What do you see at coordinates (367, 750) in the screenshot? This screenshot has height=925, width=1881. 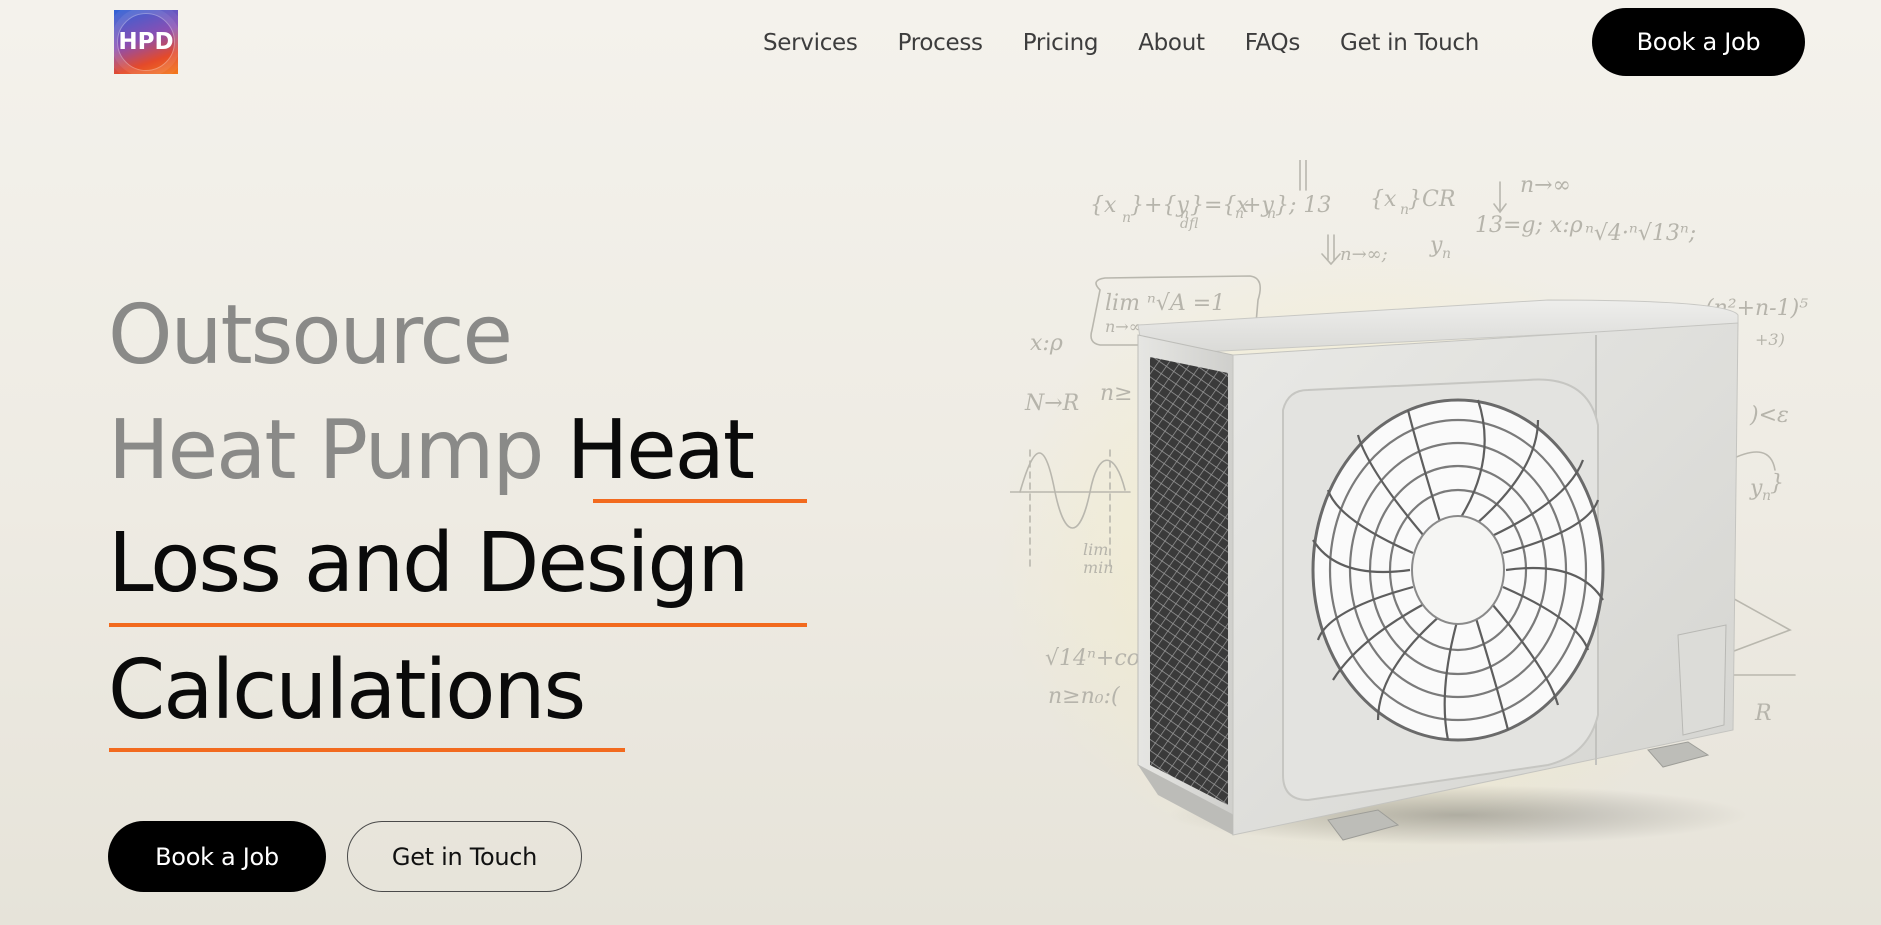 I see `underline-calculations` at bounding box center [367, 750].